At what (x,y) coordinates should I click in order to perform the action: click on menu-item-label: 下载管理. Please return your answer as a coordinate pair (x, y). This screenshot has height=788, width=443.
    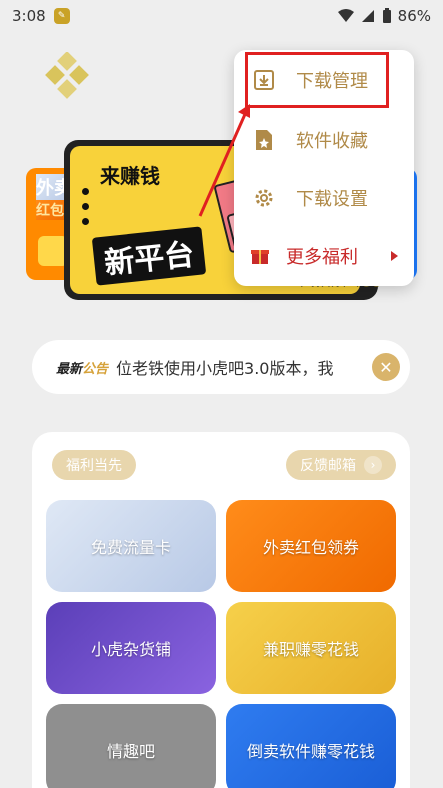
    Looking at the image, I should click on (332, 81).